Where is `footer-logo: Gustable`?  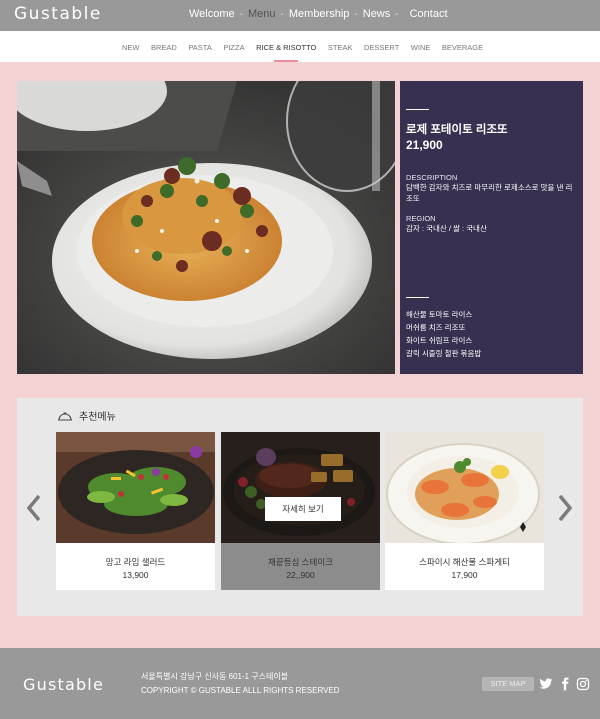 footer-logo: Gustable is located at coordinates (63, 684).